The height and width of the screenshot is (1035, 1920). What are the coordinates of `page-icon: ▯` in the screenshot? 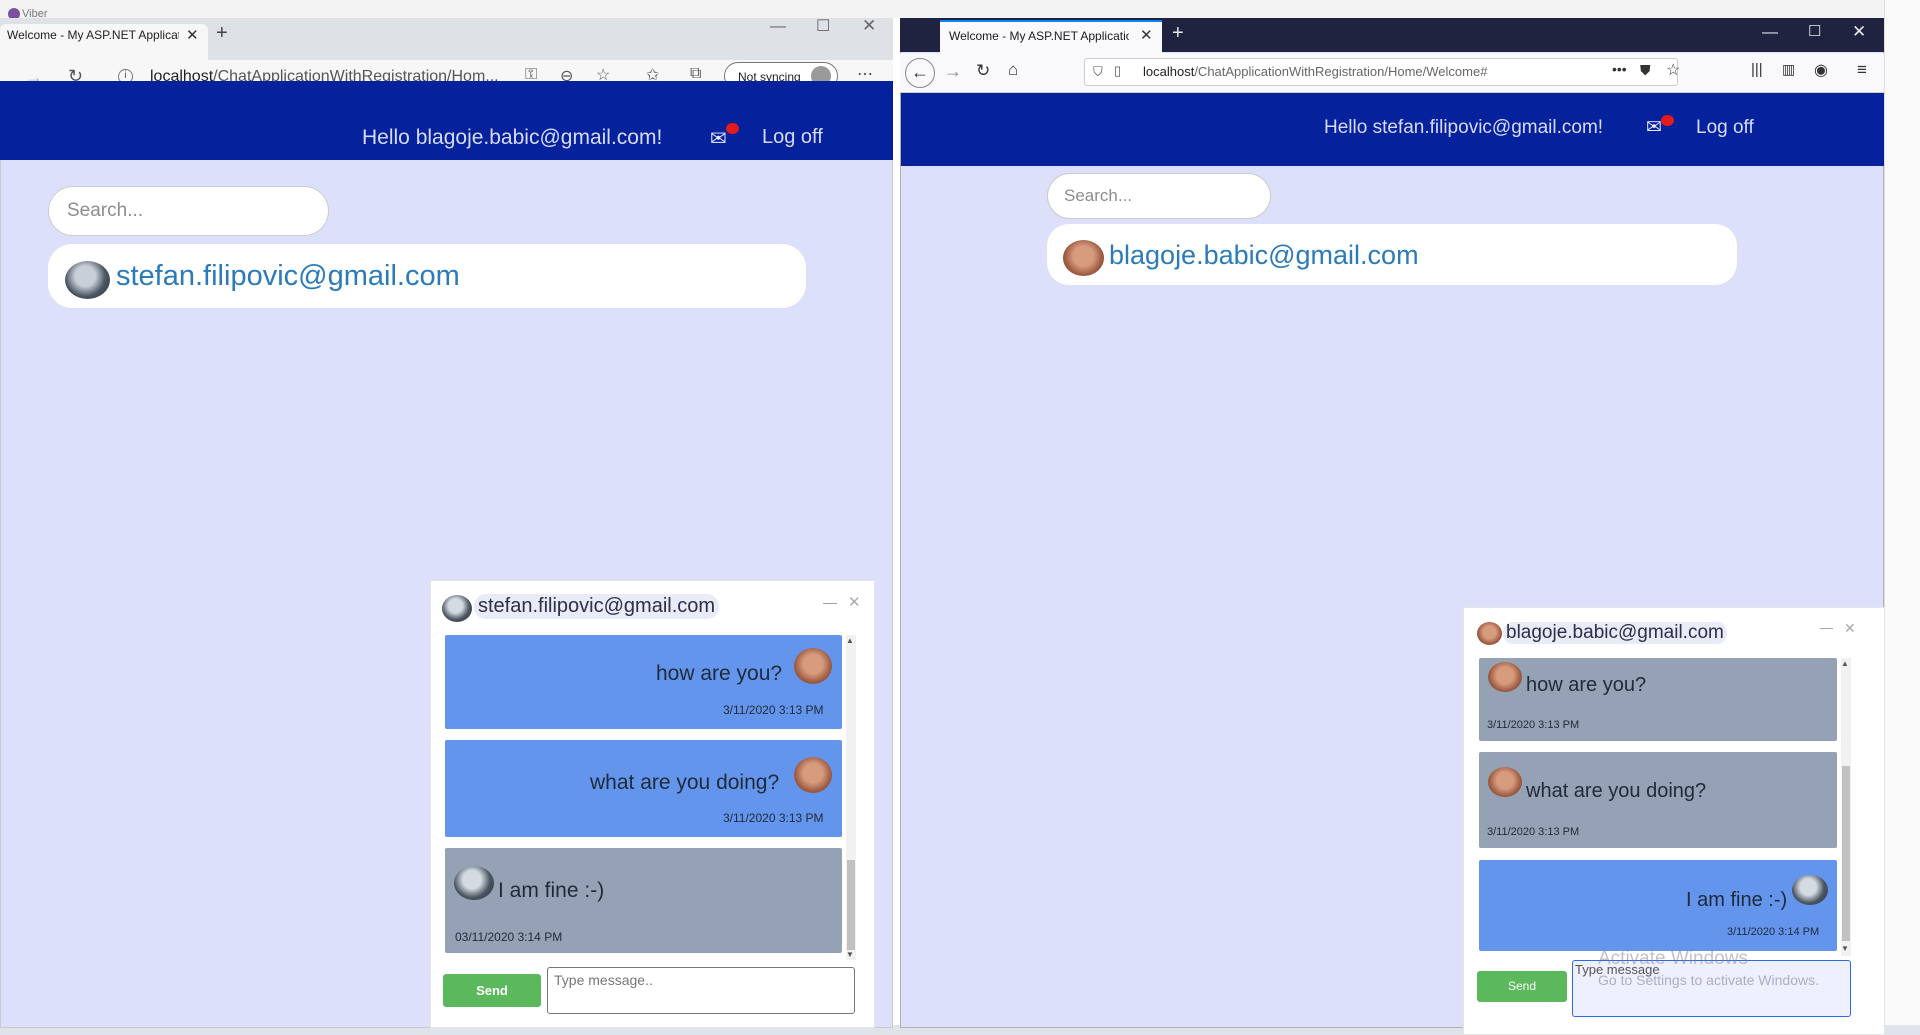 It's located at (1117, 71).